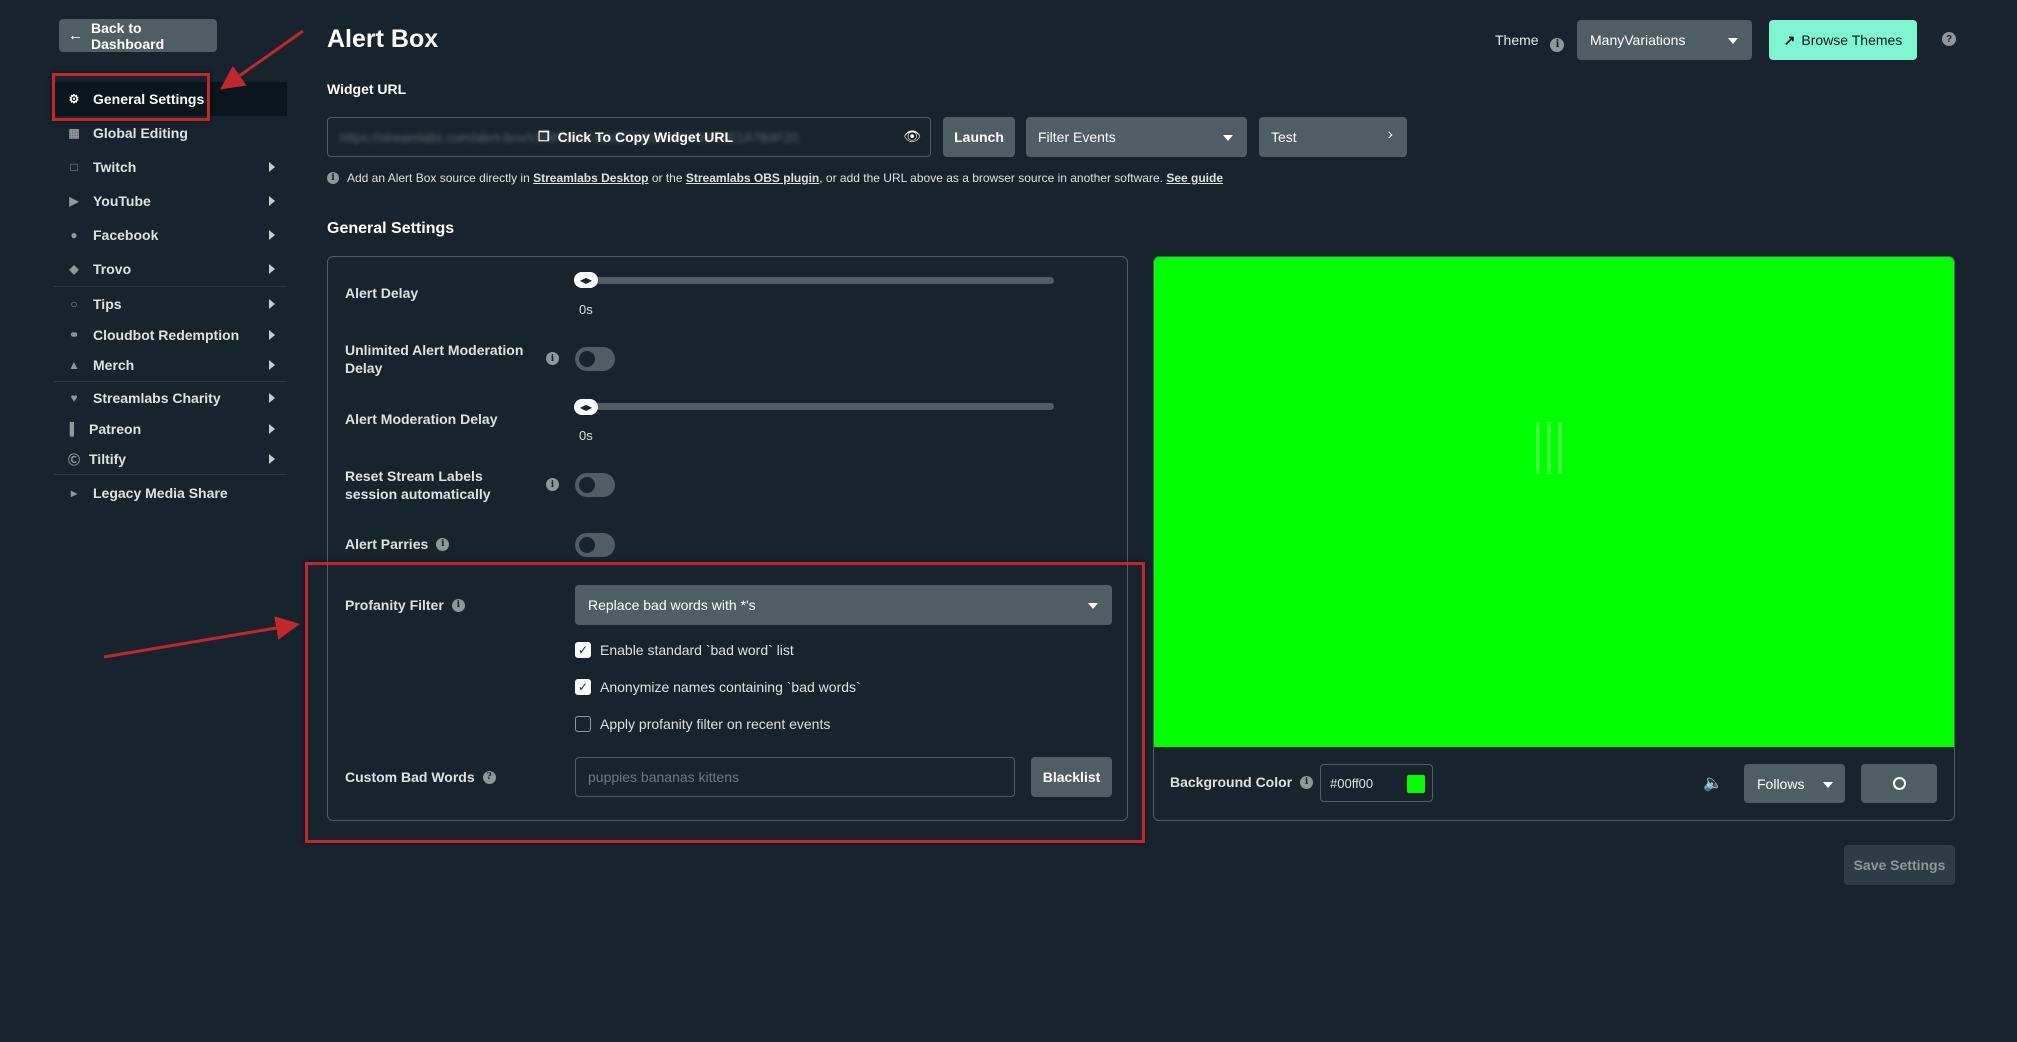  Describe the element at coordinates (1241, 782) in the screenshot. I see `background-color-row: Background Color i` at that location.